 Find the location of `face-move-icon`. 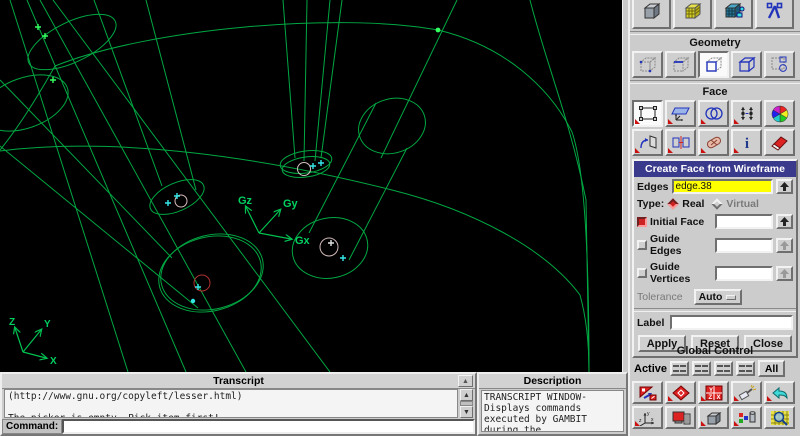

face-move-icon is located at coordinates (647, 142).